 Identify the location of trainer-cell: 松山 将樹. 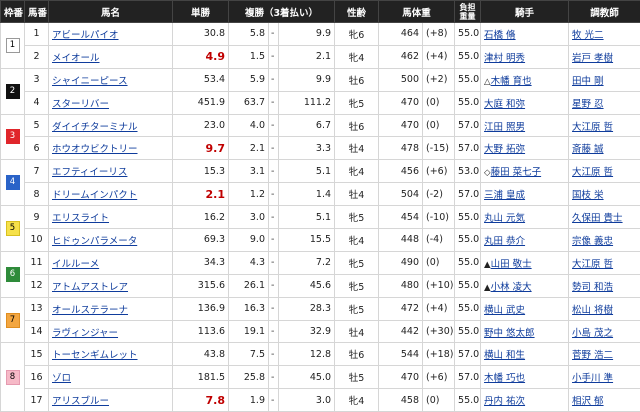
(604, 308).